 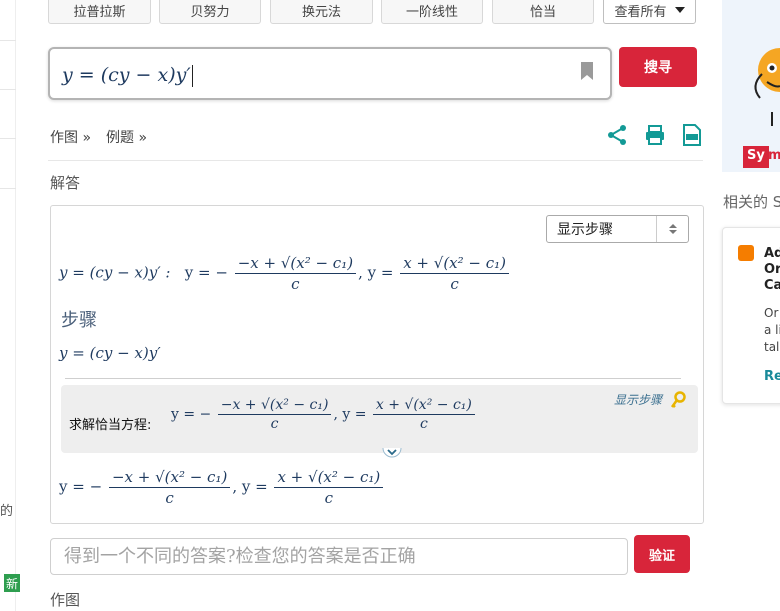 I want to click on right-column: Sy mb 相关的 S Ad Or Ca Or a li tal Re, so click(x=751, y=305).